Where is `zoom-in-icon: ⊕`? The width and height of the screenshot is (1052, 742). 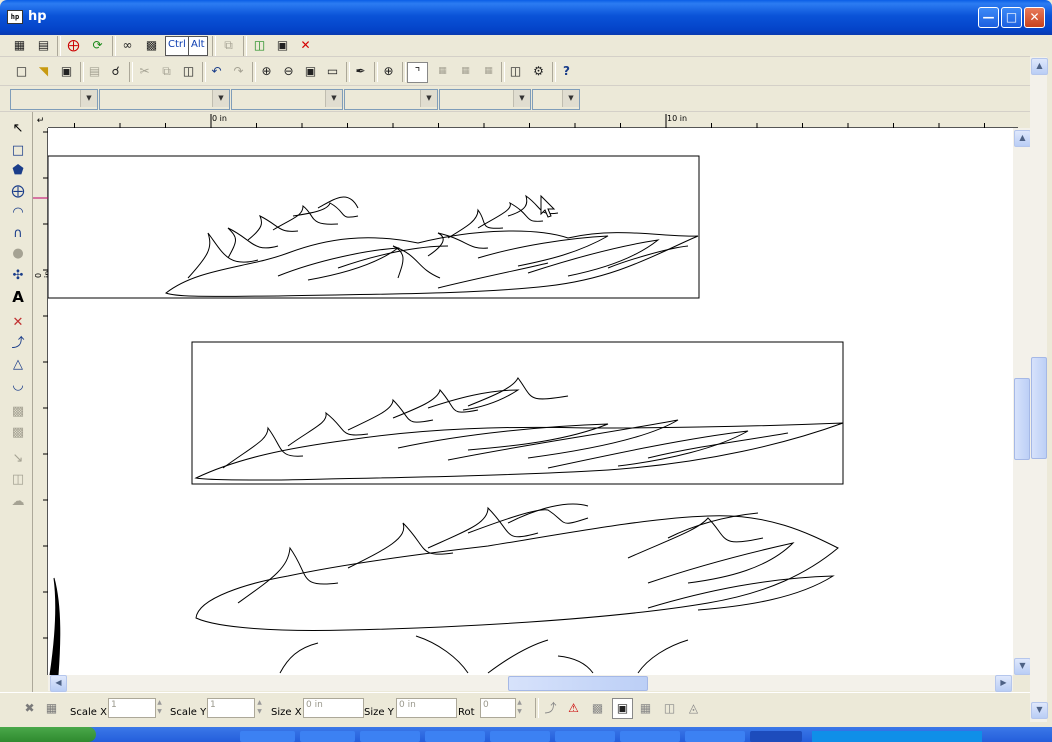 zoom-in-icon: ⊕ is located at coordinates (266, 71).